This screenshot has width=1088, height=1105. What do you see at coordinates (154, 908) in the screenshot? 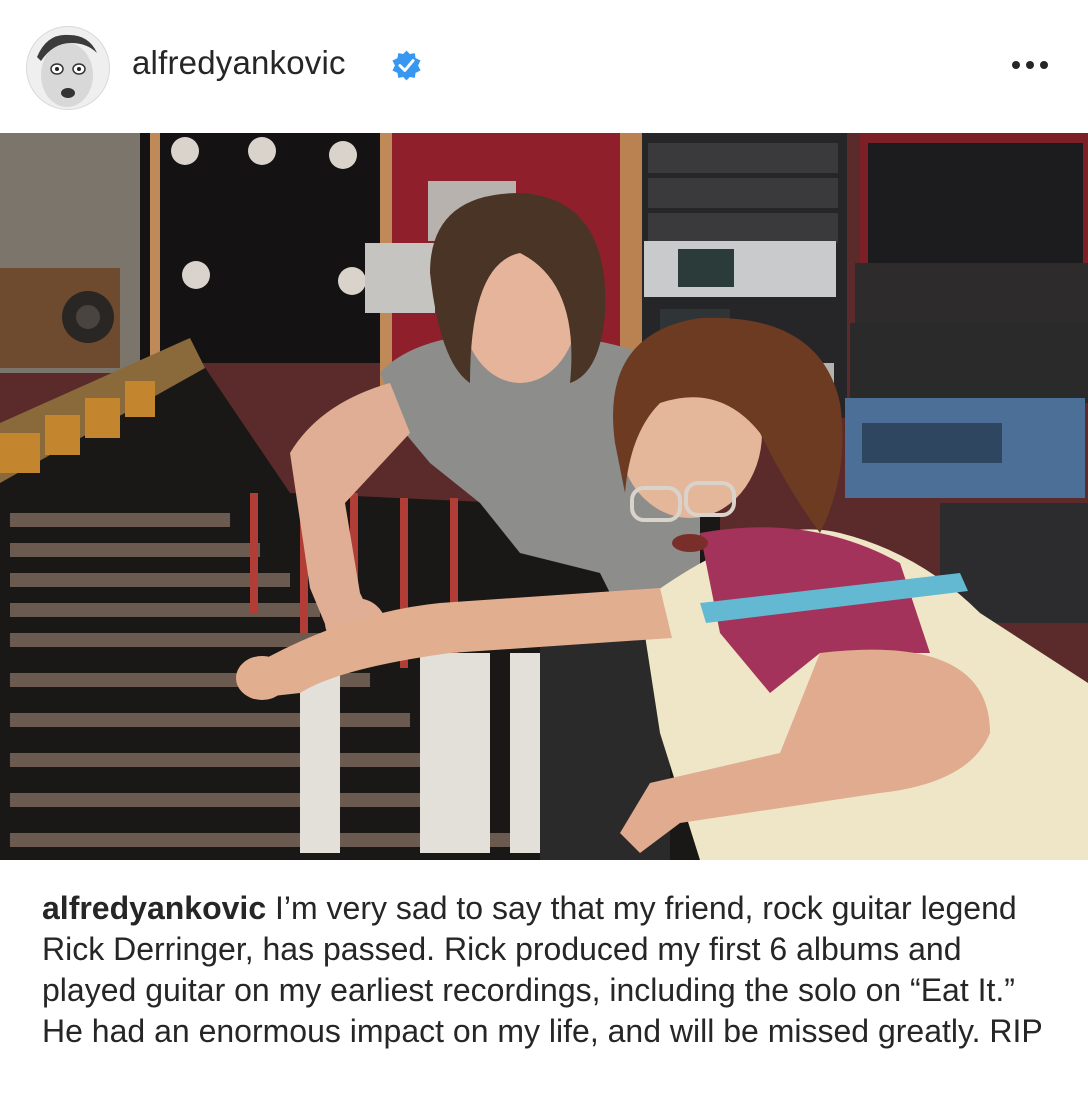
I see `caption-username: alfredyankovic` at bounding box center [154, 908].